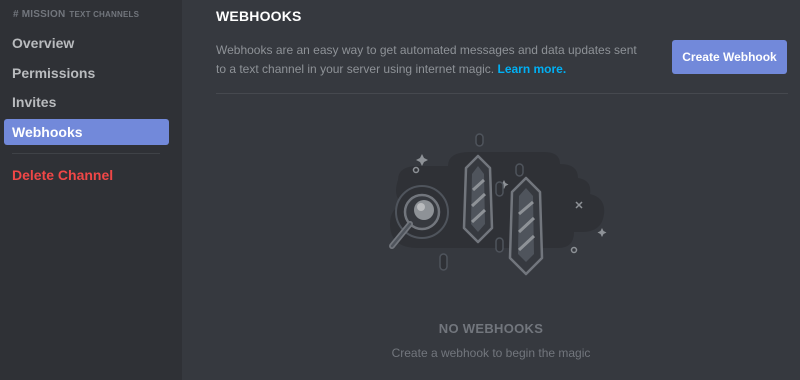 The height and width of the screenshot is (380, 800). What do you see at coordinates (532, 69) in the screenshot?
I see `learn-more-link: Learn more.` at bounding box center [532, 69].